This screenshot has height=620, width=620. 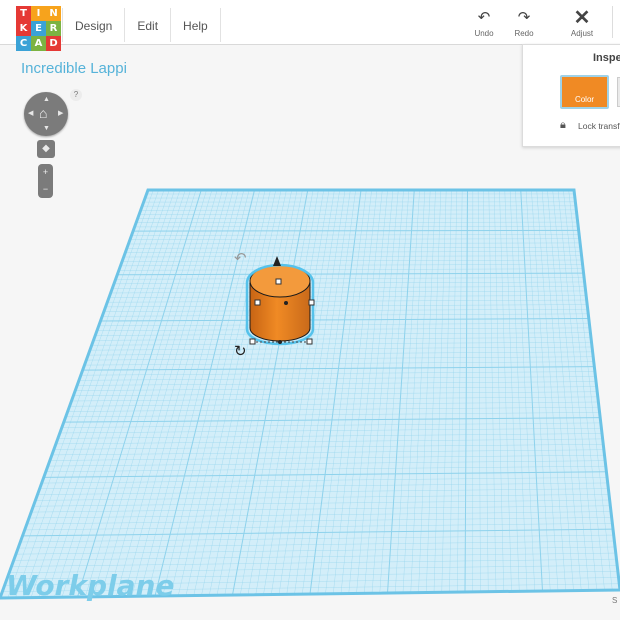 I want to click on design-title: Incredible Lappi, so click(x=74, y=68).